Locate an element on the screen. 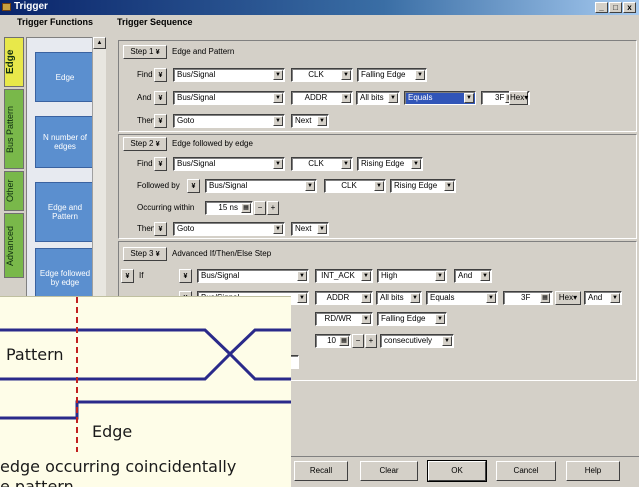 The width and height of the screenshot is (639, 487). step-2-menu-button: Step 2 ¥ is located at coordinates (145, 144).